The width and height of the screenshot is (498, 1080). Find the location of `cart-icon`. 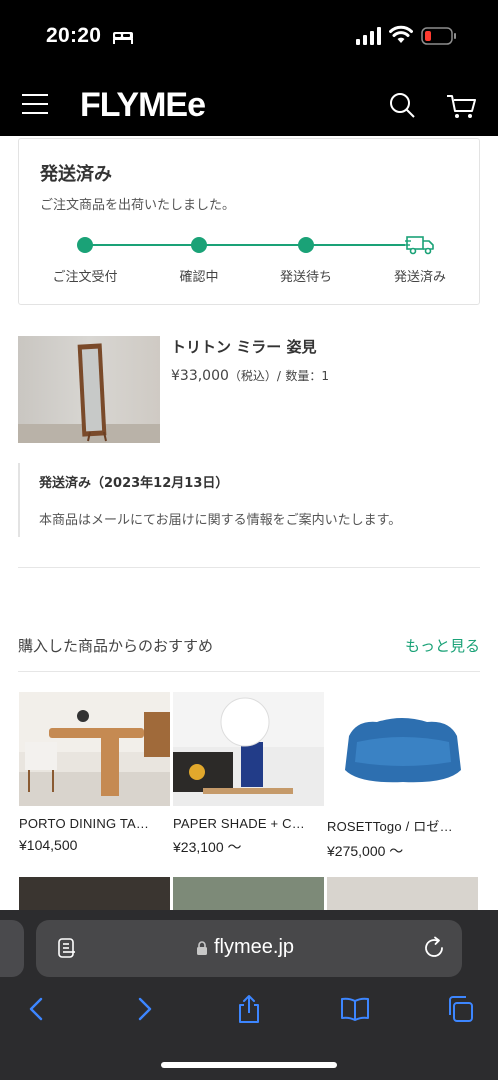

cart-icon is located at coordinates (461, 106).